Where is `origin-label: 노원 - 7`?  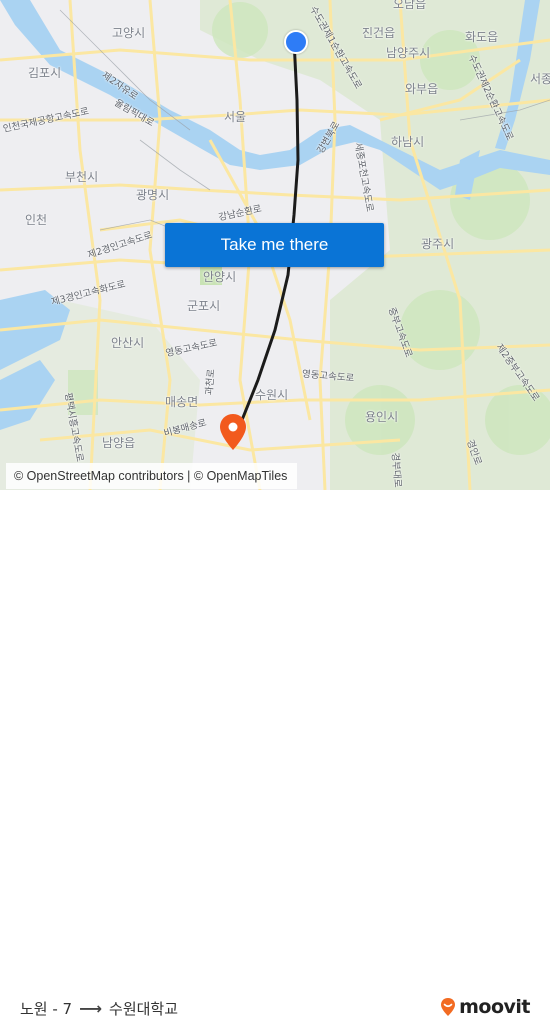 origin-label: 노원 - 7 is located at coordinates (46, 1009).